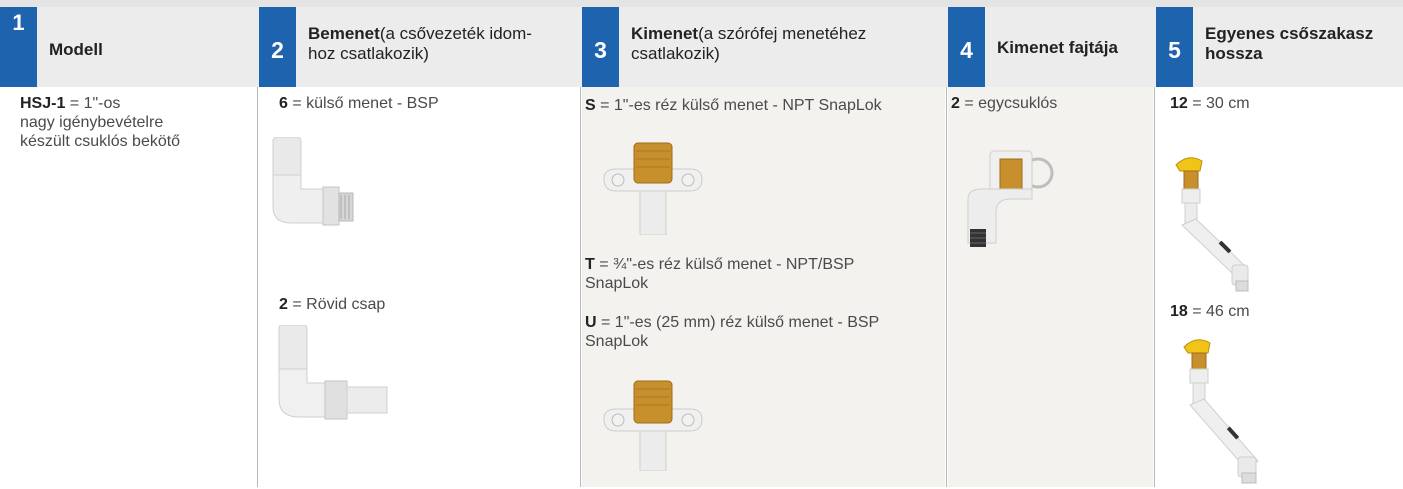  I want to click on column-number: 5, so click(1174, 50).